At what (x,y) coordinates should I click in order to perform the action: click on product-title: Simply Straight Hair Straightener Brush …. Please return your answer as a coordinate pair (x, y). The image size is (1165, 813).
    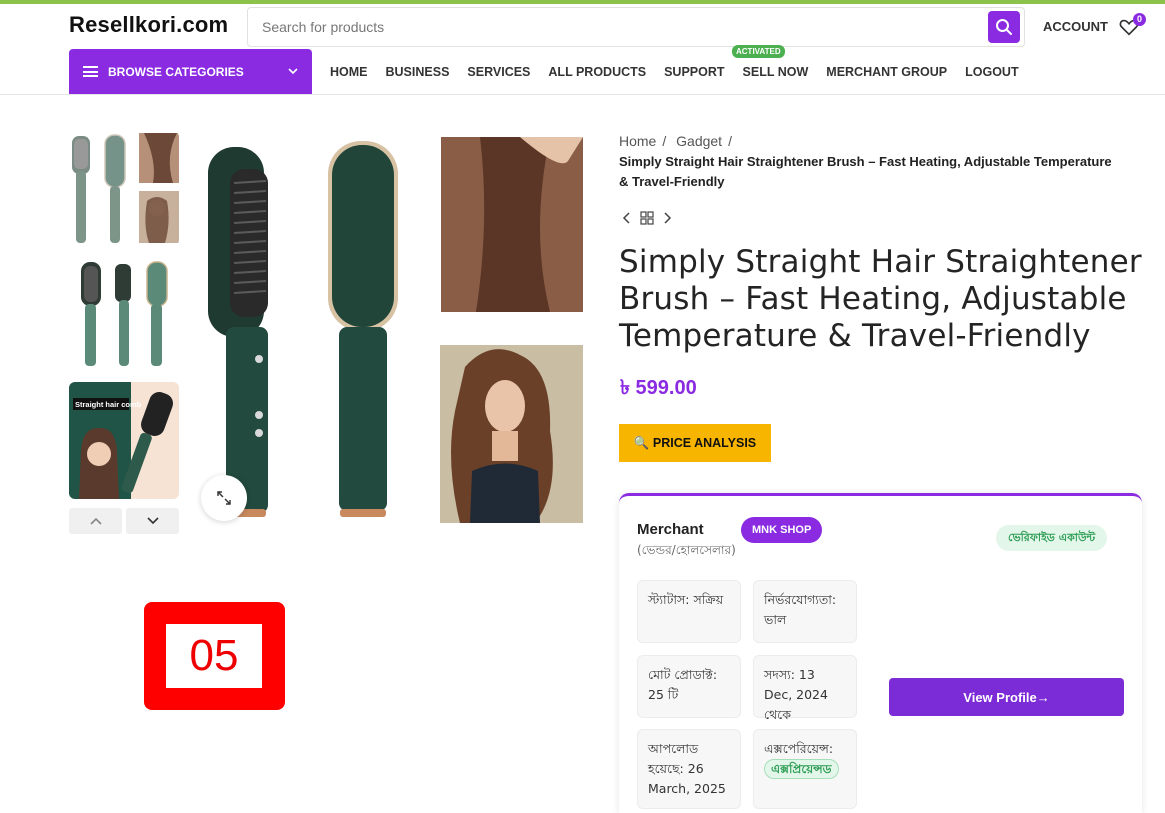
    Looking at the image, I should click on (880, 299).